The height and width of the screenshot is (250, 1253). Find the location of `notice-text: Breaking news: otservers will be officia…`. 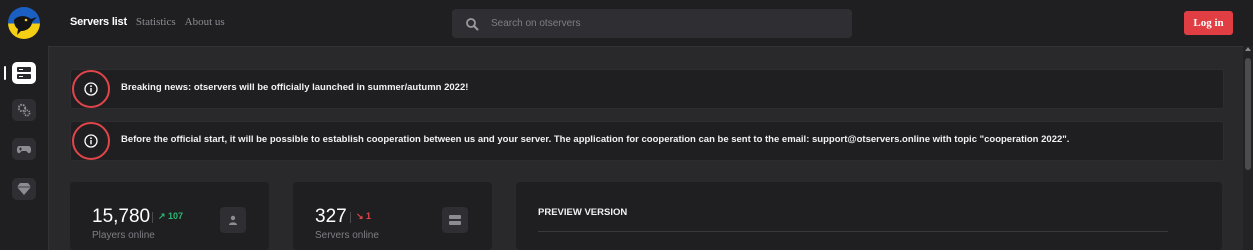

notice-text: Breaking news: otservers will be officia… is located at coordinates (295, 87).